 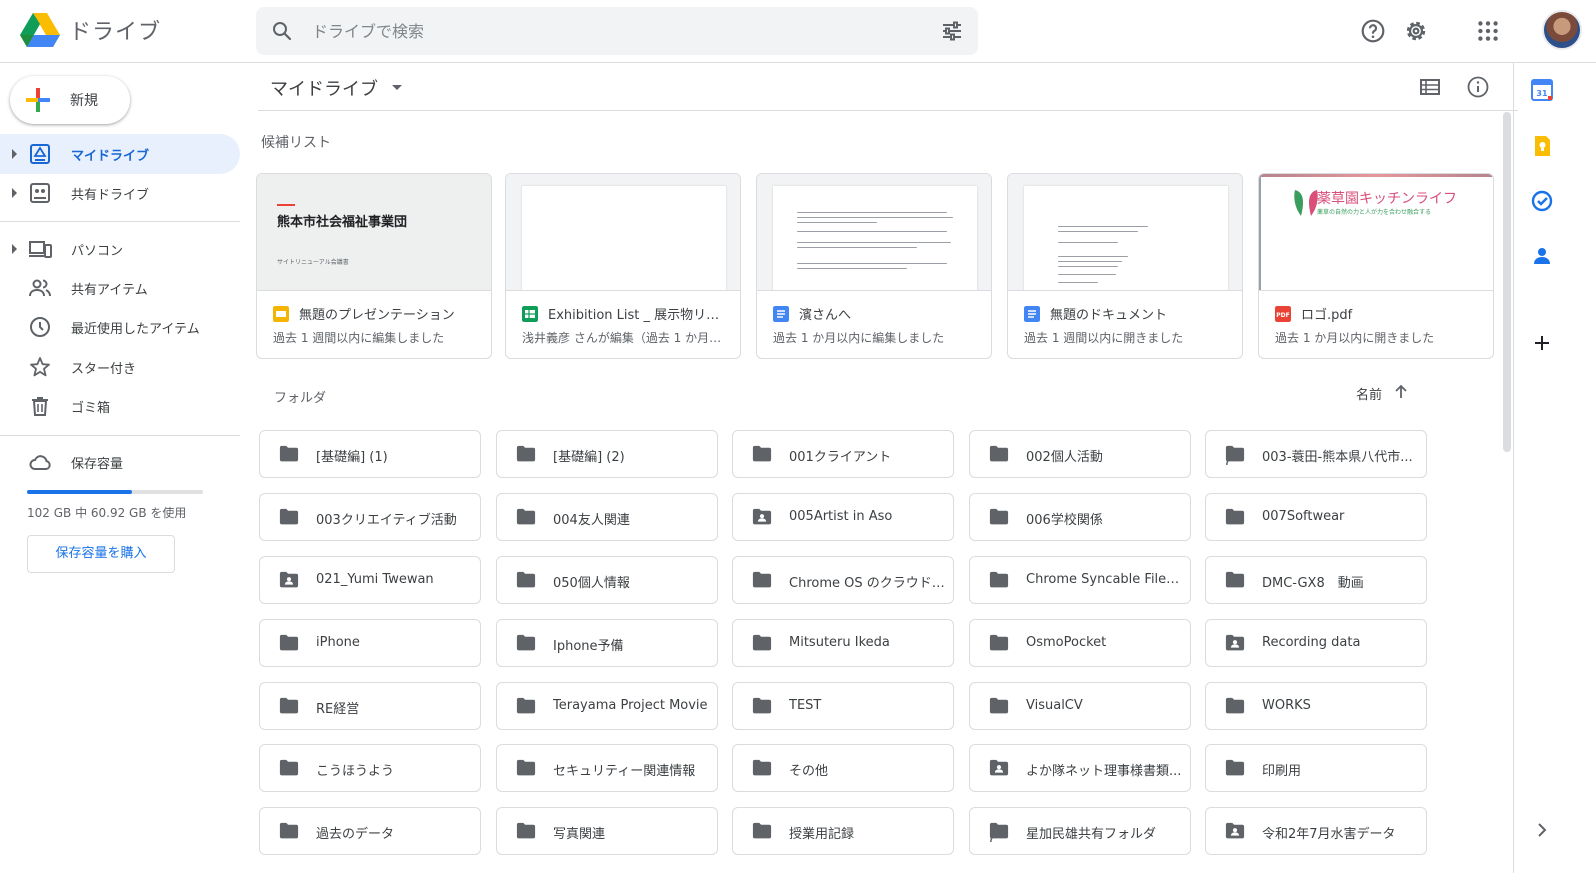 I want to click on folder-card: [基礎編] (2), so click(x=607, y=454).